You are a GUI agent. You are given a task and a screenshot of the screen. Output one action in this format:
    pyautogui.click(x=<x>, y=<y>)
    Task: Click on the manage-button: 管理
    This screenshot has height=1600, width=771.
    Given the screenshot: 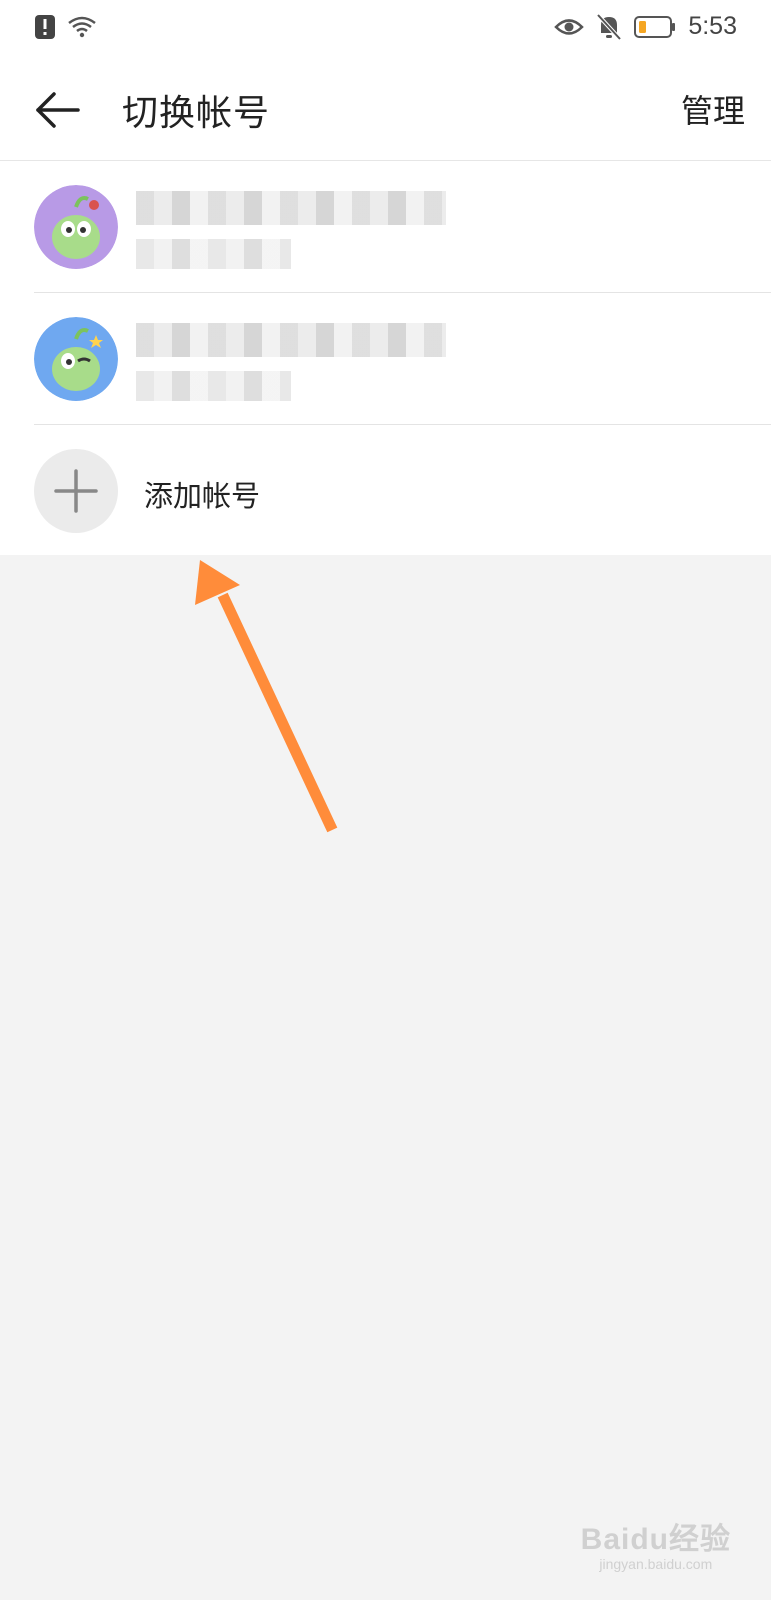 What is the action you would take?
    pyautogui.click(x=713, y=109)
    